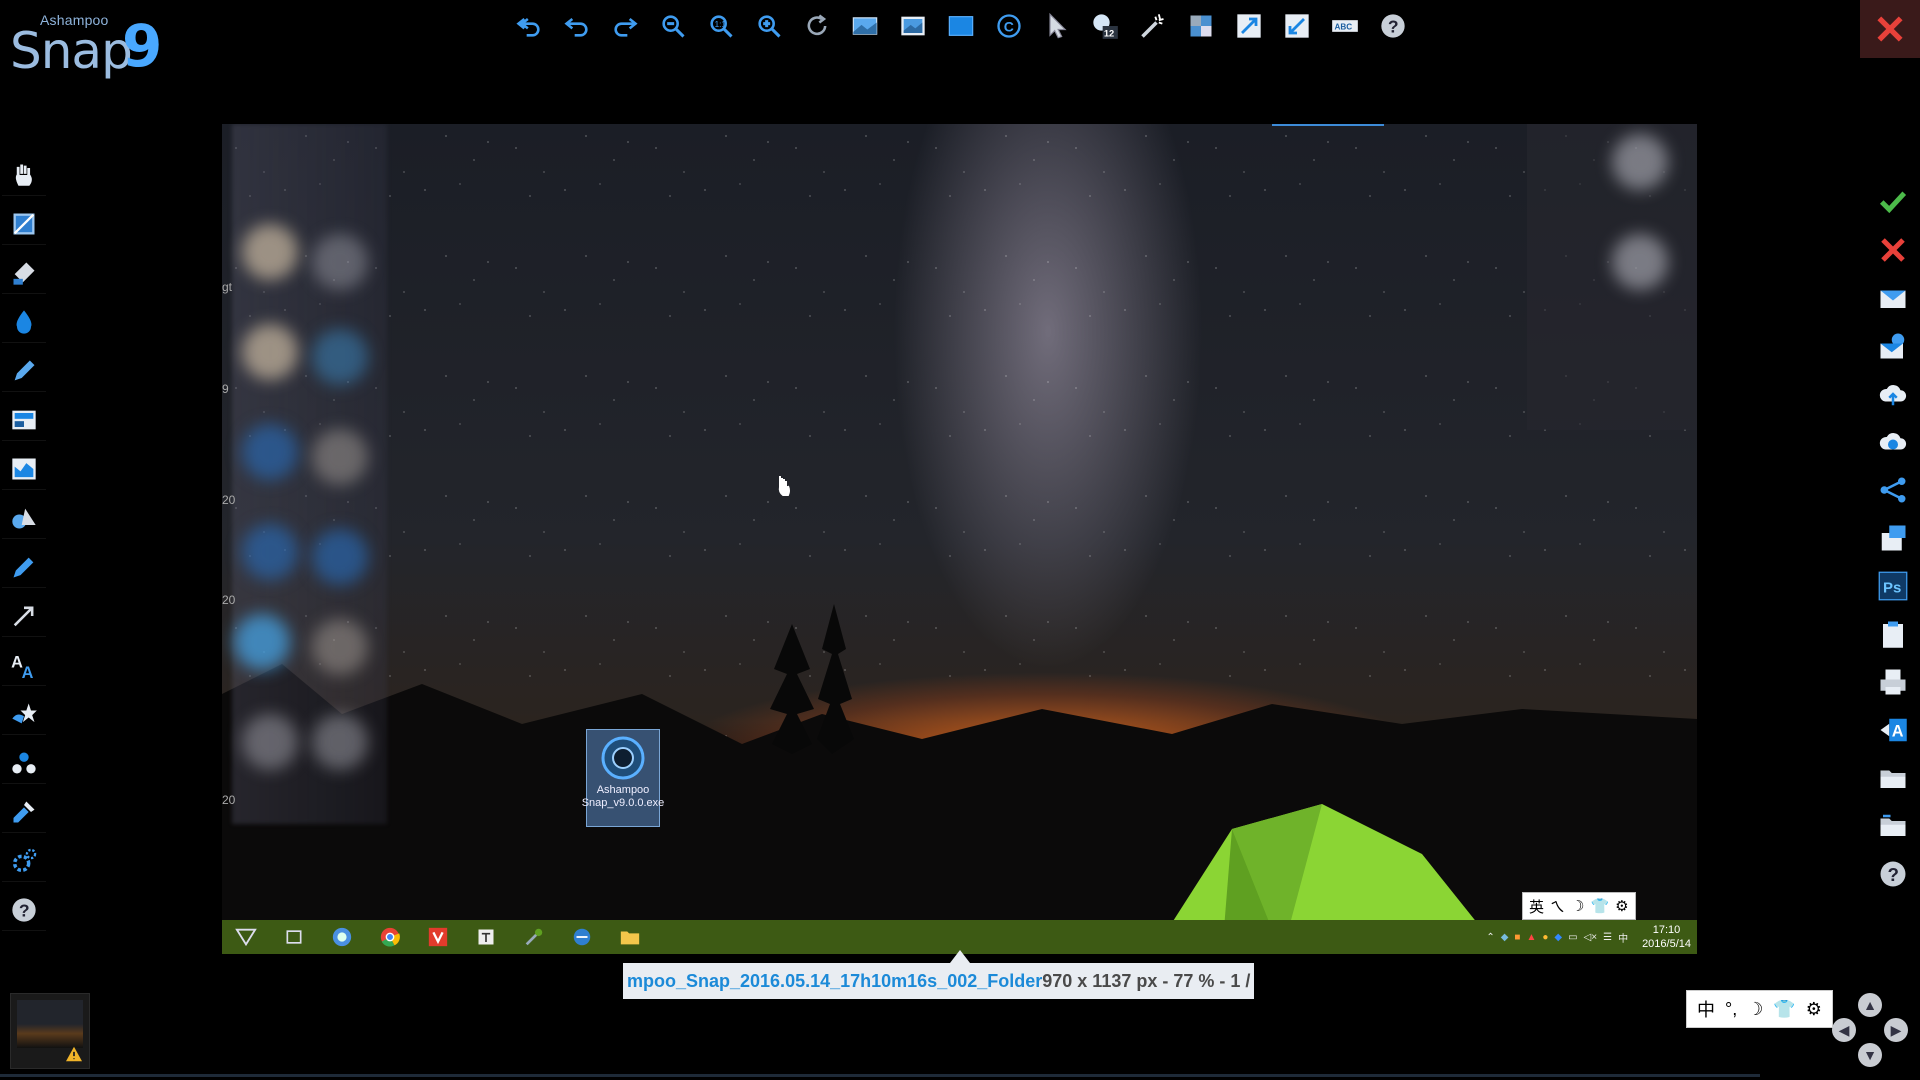 Image resolution: width=1920 pixels, height=1080 pixels. I want to click on share-button, so click(1893, 490).